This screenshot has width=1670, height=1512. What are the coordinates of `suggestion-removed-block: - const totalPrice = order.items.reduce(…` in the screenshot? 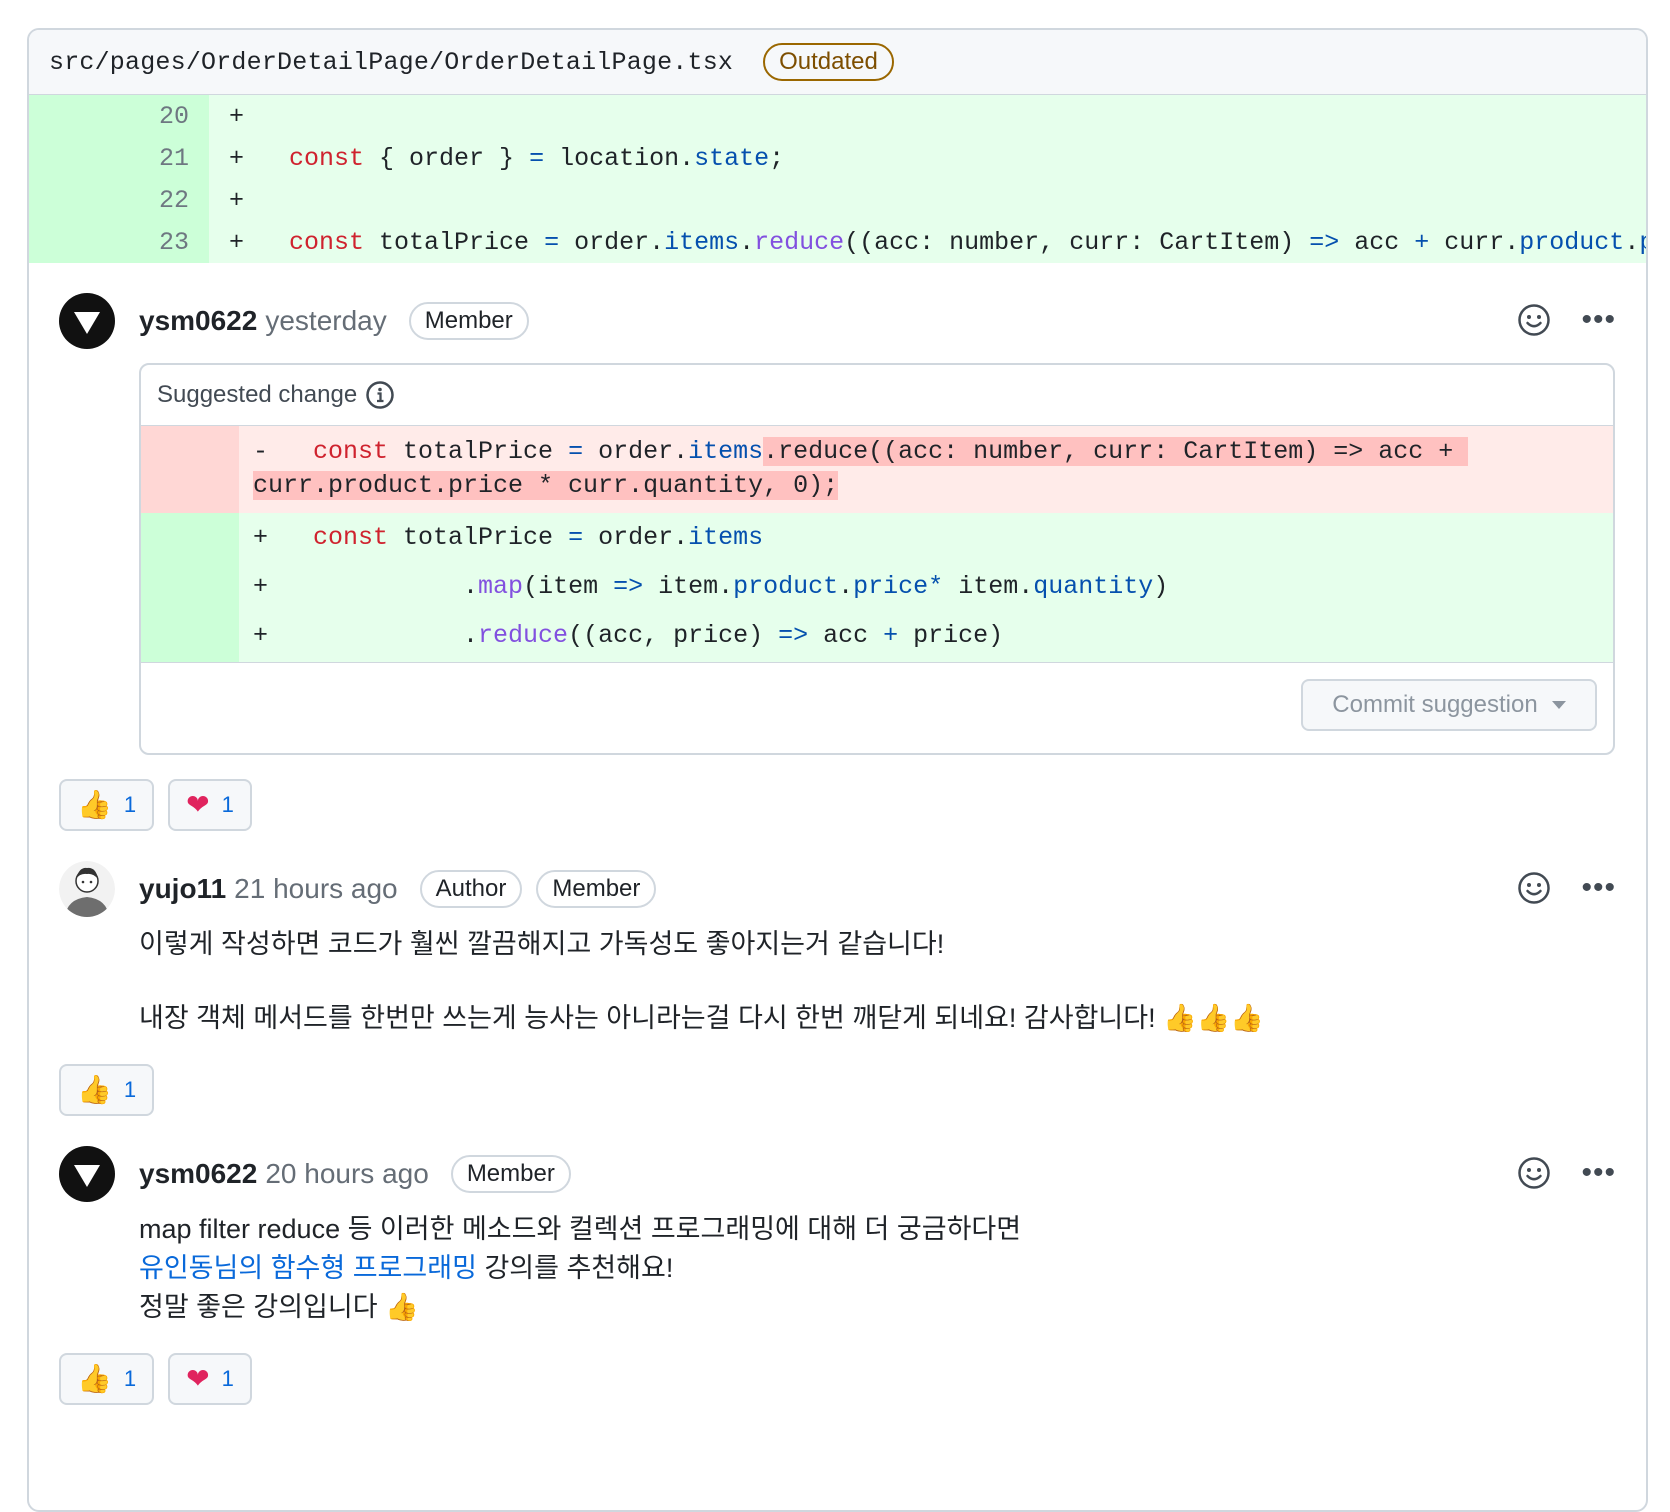 It's located at (877, 469).